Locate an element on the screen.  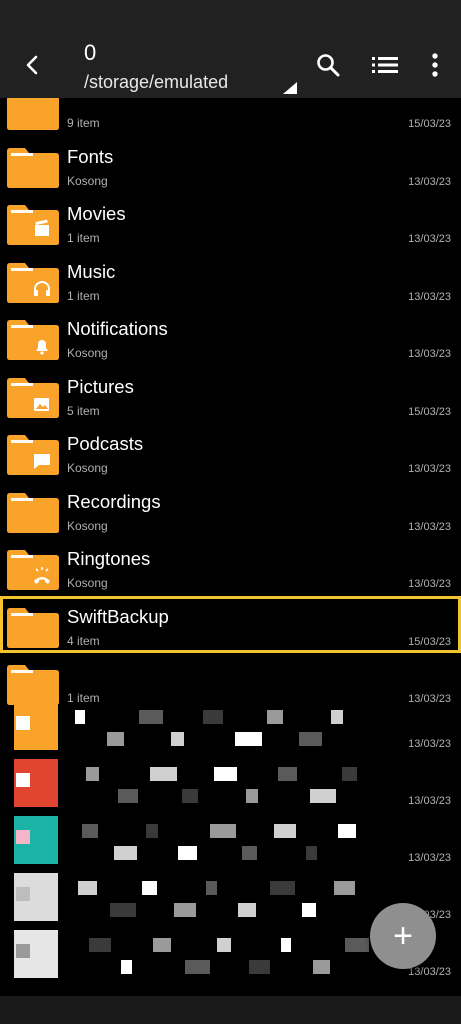
list-item: SwiftBackup 4 item 15/03/23 is located at coordinates (230, 624).